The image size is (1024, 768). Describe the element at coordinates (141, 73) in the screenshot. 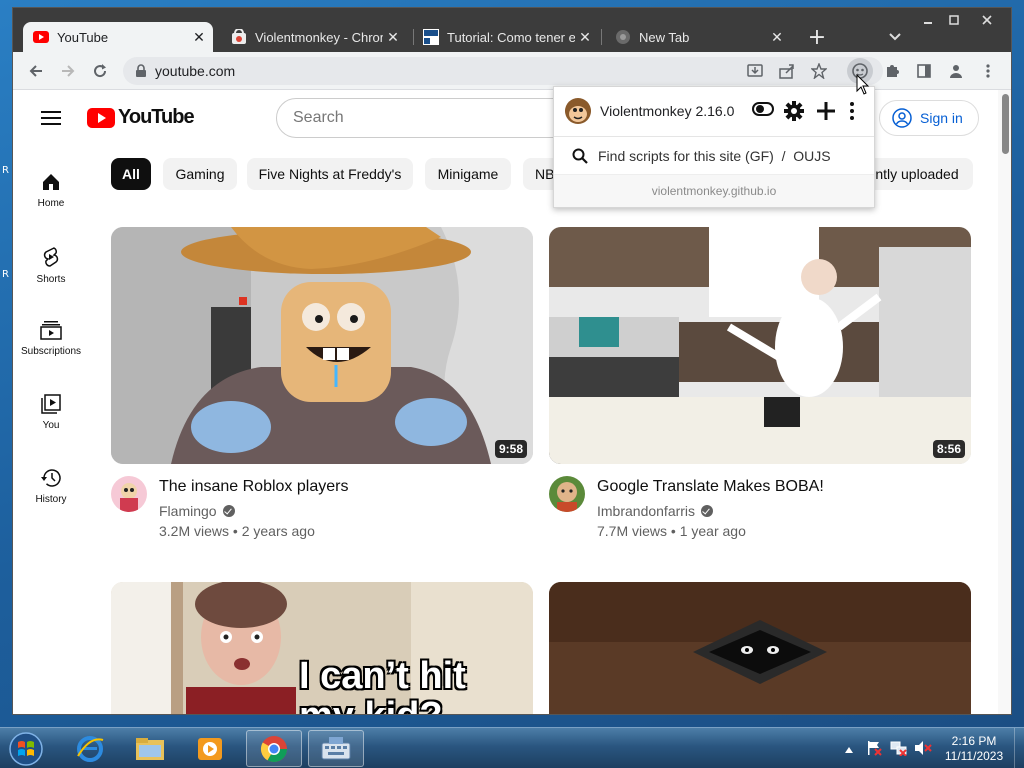

I see `lock-icon` at that location.